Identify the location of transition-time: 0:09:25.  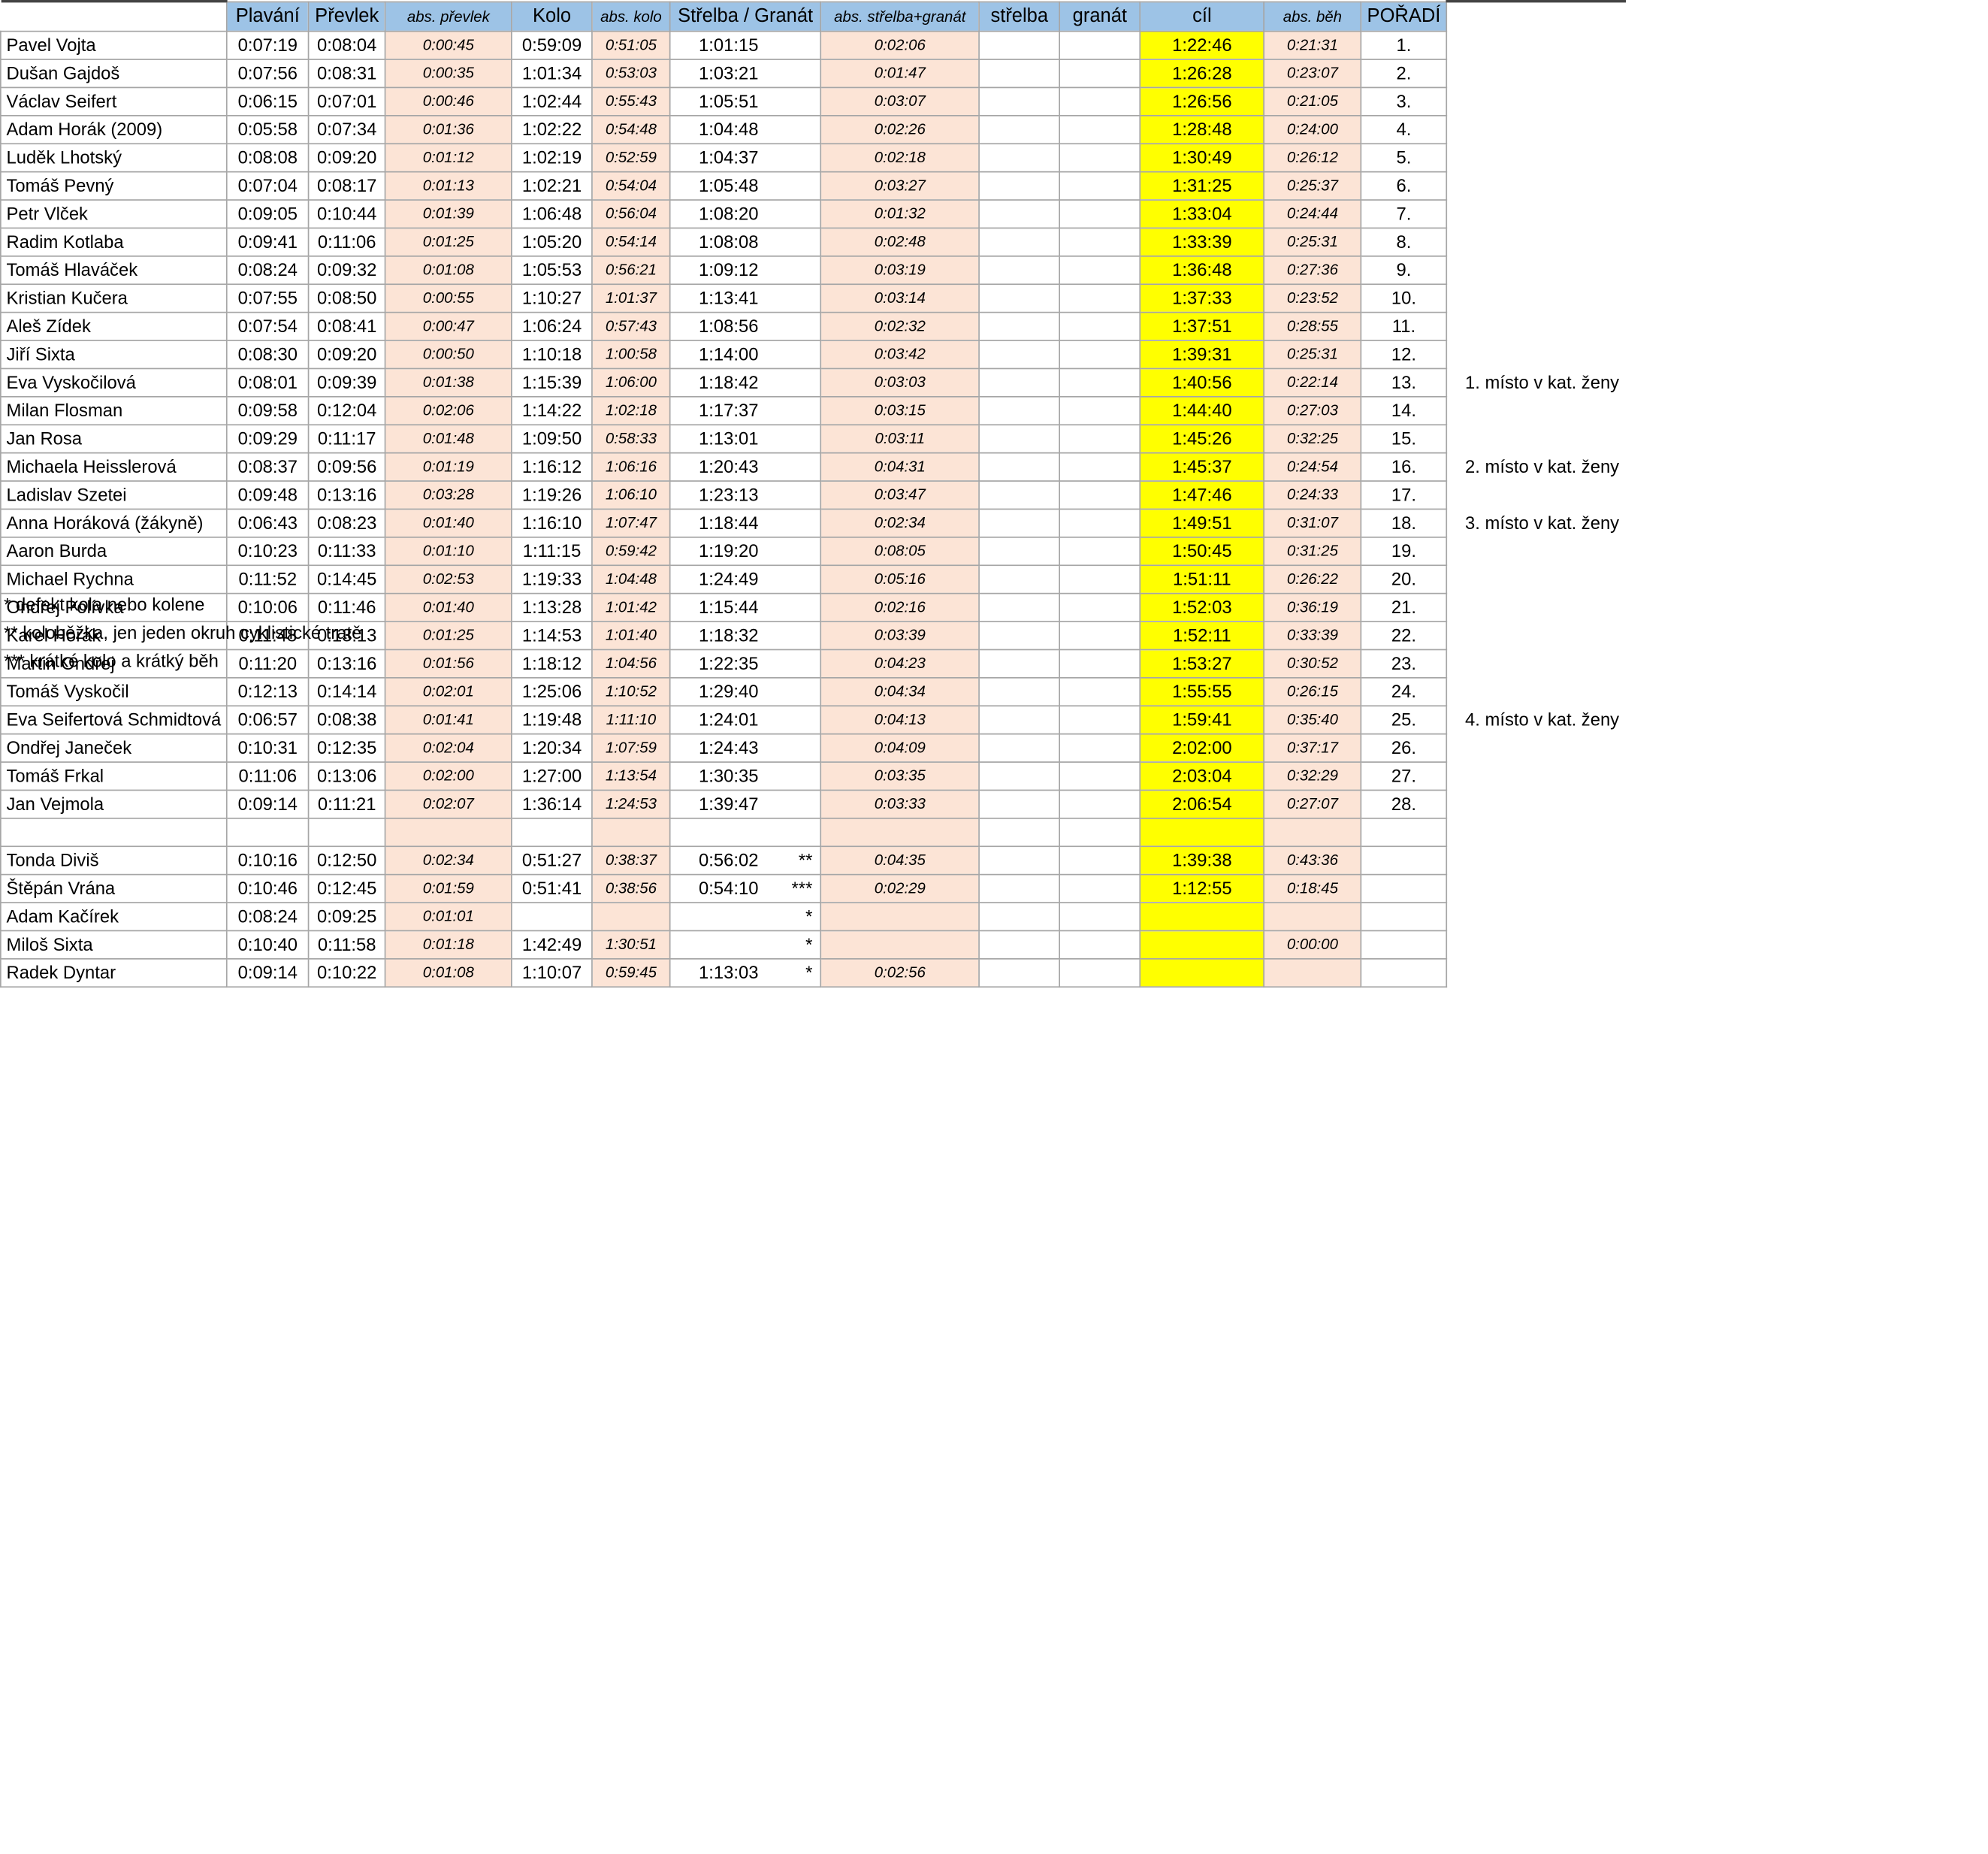
(346, 916).